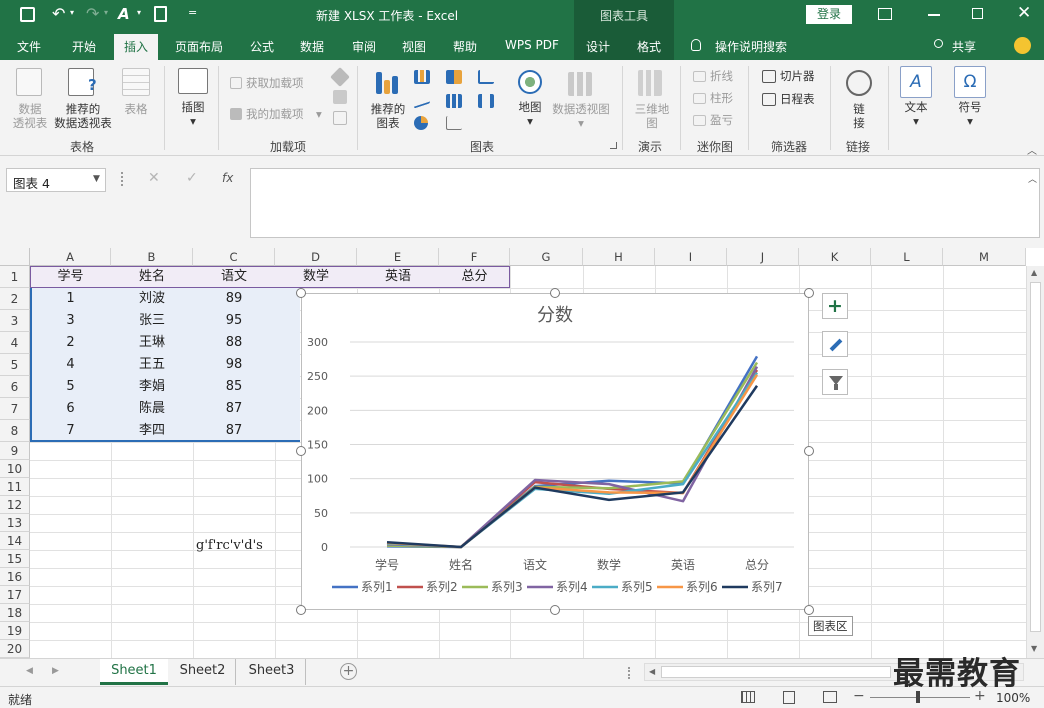 The height and width of the screenshot is (708, 1044). Describe the element at coordinates (964, 46) in the screenshot. I see `share-button: 共享` at that location.